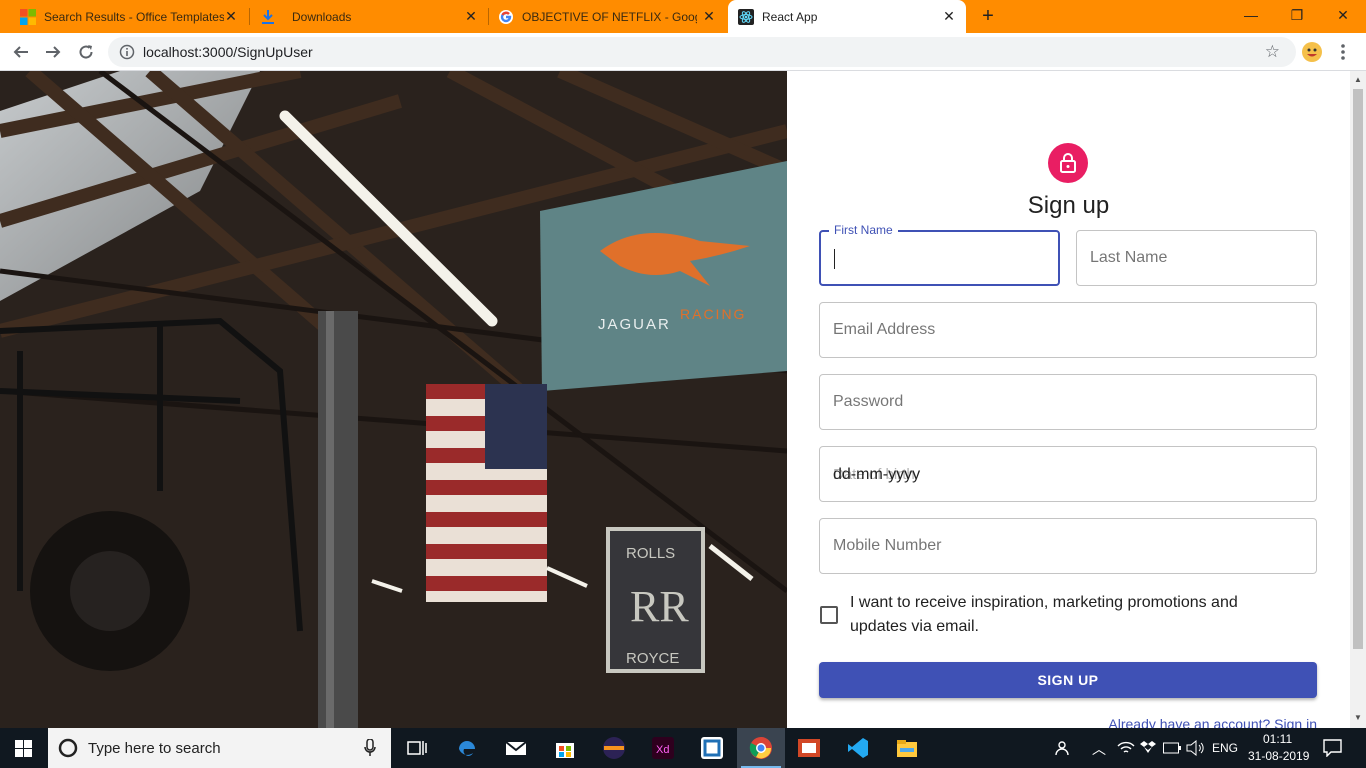 This screenshot has width=1366, height=768. What do you see at coordinates (127, 52) in the screenshot?
I see `info-icon` at bounding box center [127, 52].